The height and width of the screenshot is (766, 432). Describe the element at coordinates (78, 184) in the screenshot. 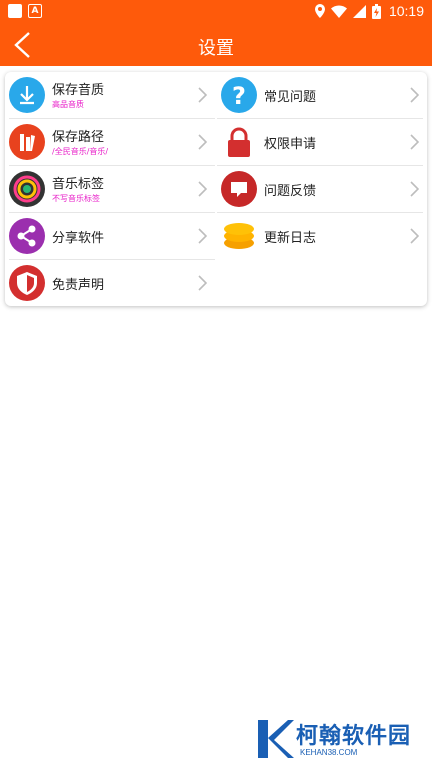

I see `setting-label: 音乐标签` at that location.